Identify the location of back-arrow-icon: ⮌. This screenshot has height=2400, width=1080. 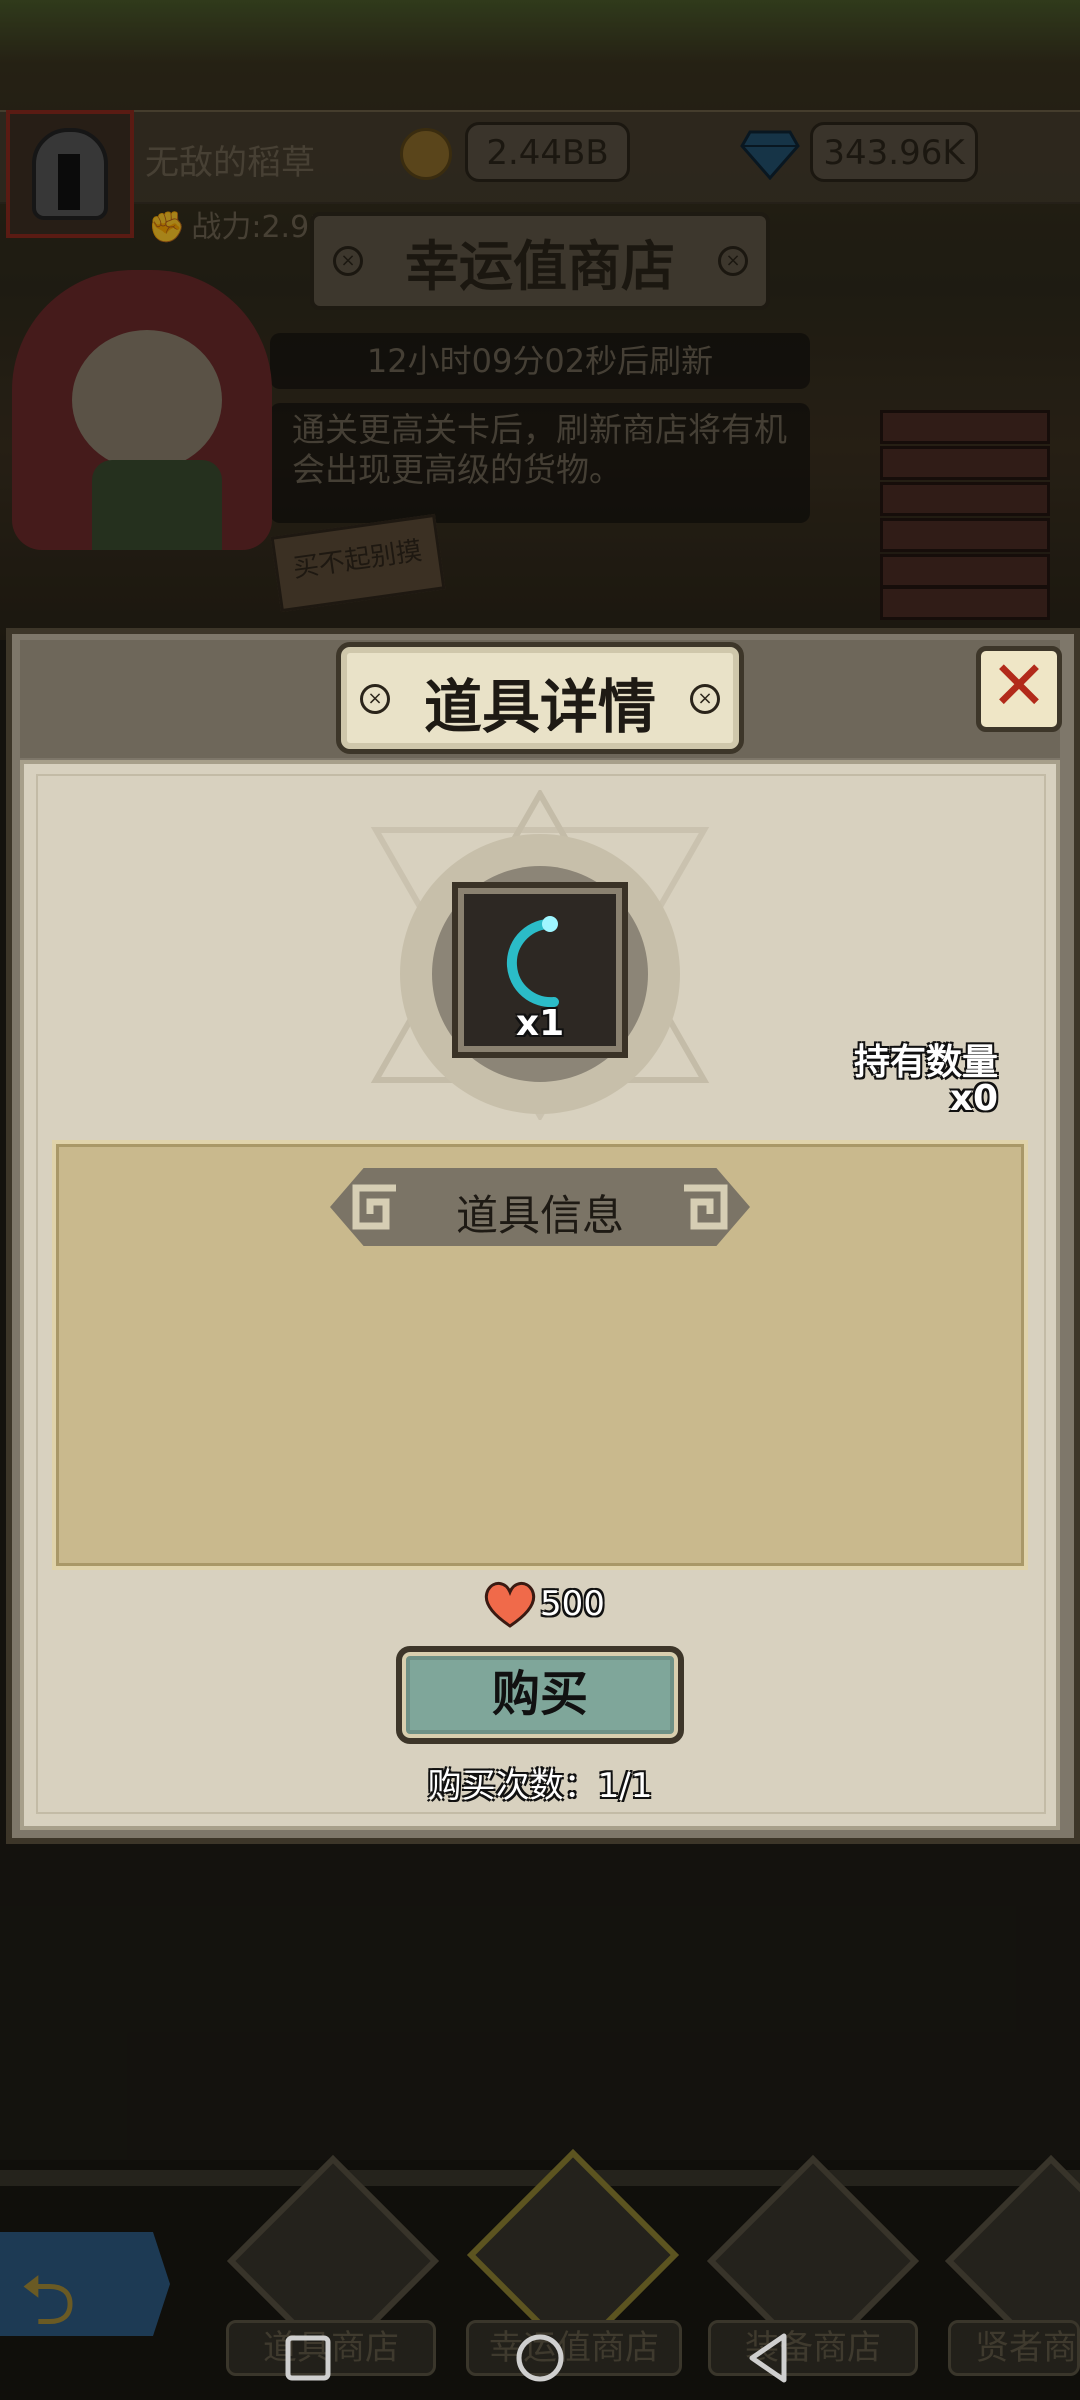
(48, 2300).